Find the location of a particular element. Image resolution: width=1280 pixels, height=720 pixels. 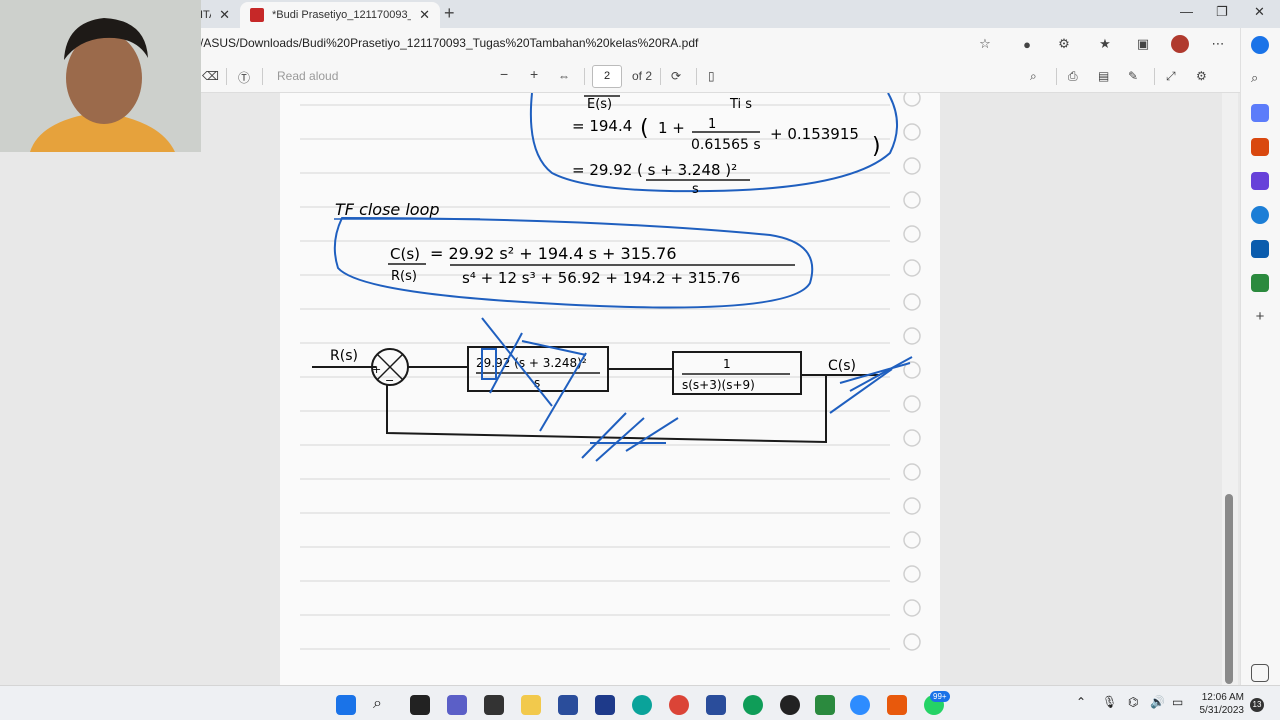

fullscreen-icon: ⤢ is located at coordinates (1171, 76).